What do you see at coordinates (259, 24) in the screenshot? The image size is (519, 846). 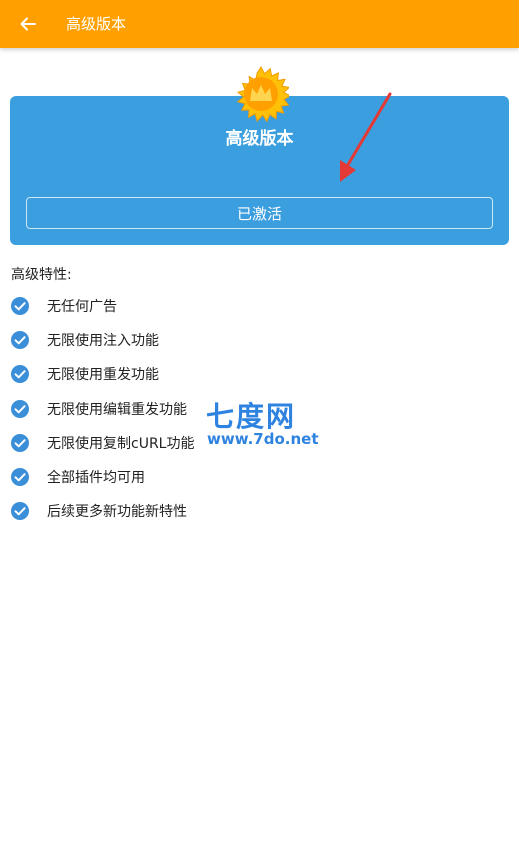 I see `app-bar: 高级版本` at bounding box center [259, 24].